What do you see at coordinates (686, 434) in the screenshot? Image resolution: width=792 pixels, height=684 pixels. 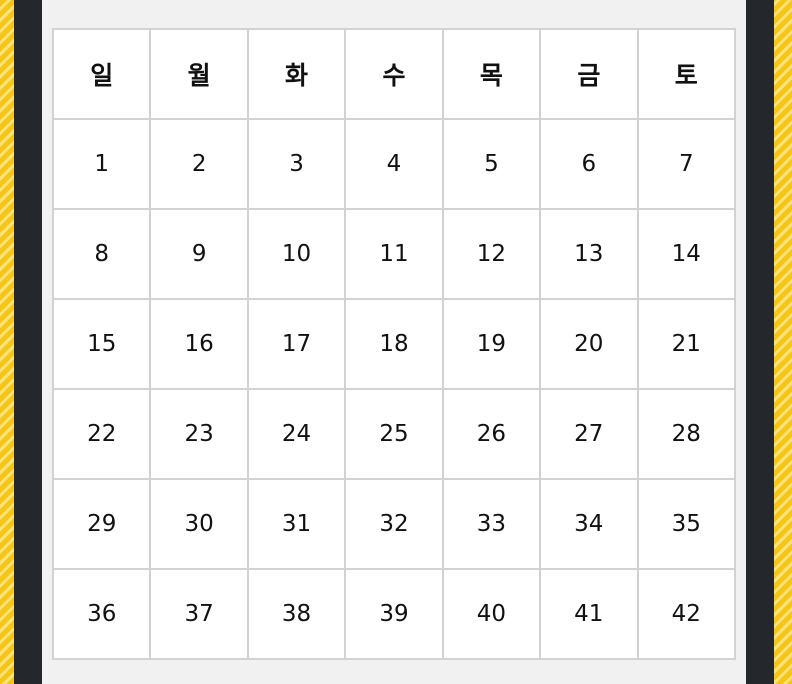 I see `day-cell: 28` at bounding box center [686, 434].